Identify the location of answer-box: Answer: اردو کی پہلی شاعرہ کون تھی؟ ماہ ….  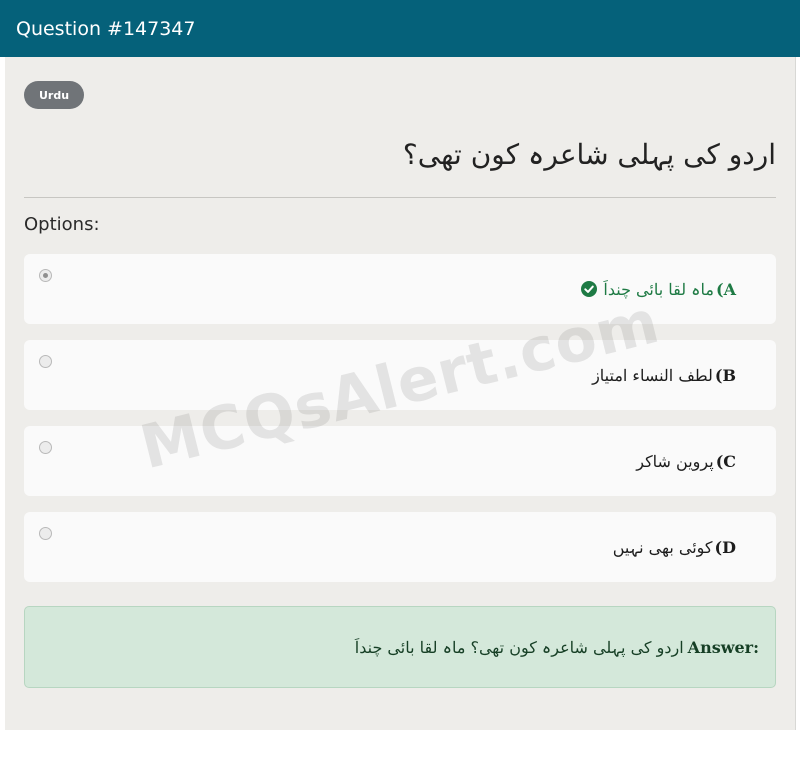
(400, 647).